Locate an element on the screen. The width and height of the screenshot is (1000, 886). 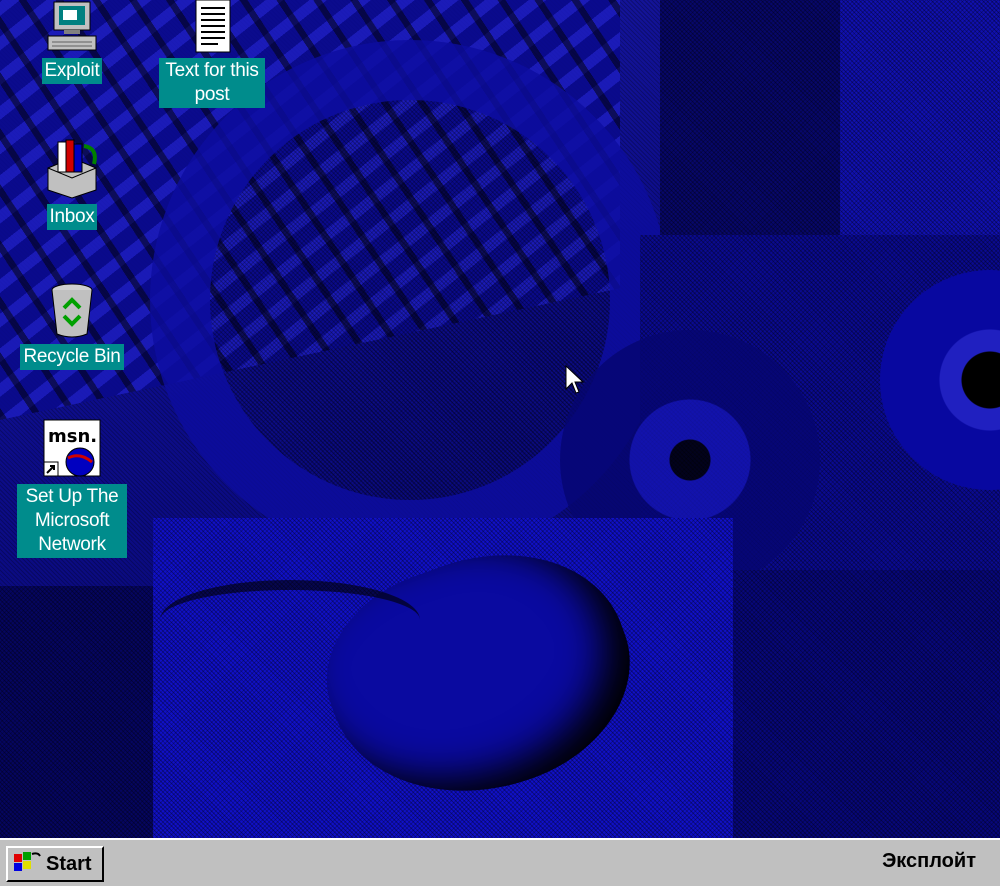
notepad-document-icon is located at coordinates (212, 28).